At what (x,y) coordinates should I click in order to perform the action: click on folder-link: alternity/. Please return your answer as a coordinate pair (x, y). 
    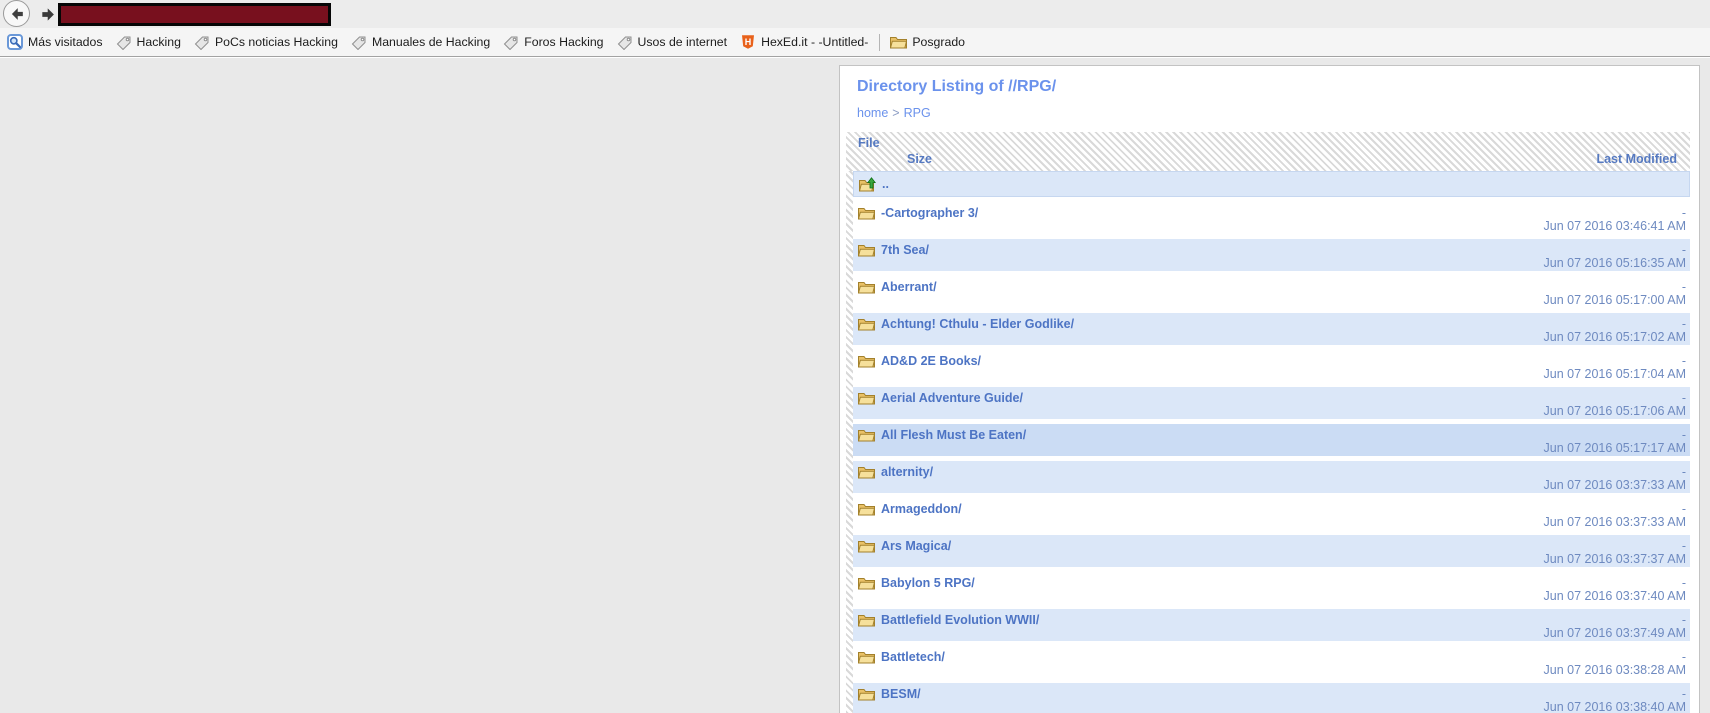
    Looking at the image, I should click on (907, 472).